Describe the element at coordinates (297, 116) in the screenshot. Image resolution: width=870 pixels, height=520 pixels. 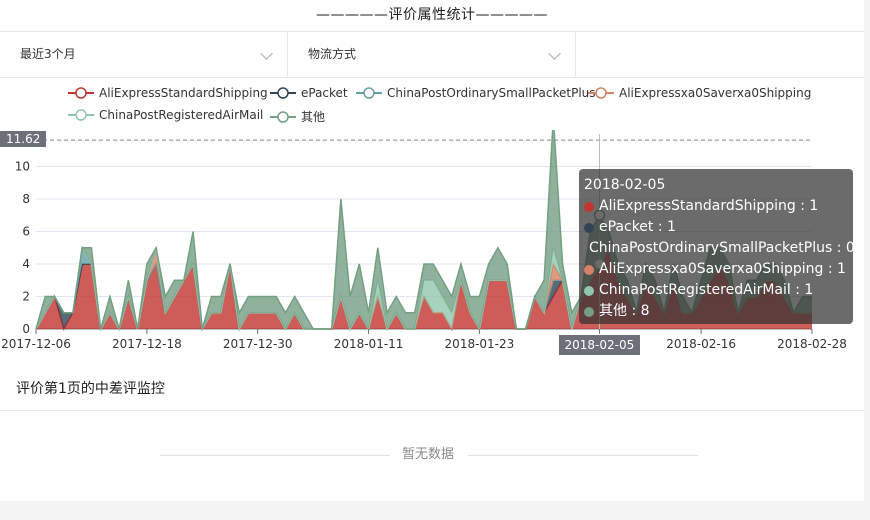
I see `legend-item: 其他` at that location.